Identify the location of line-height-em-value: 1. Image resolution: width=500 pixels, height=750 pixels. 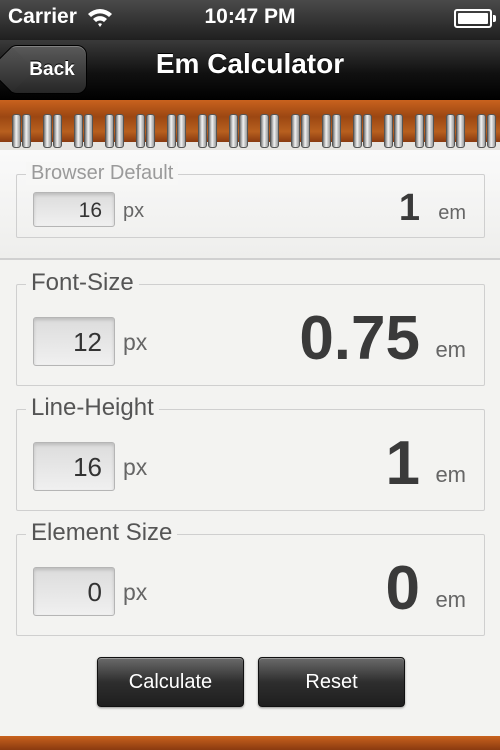
(402, 463).